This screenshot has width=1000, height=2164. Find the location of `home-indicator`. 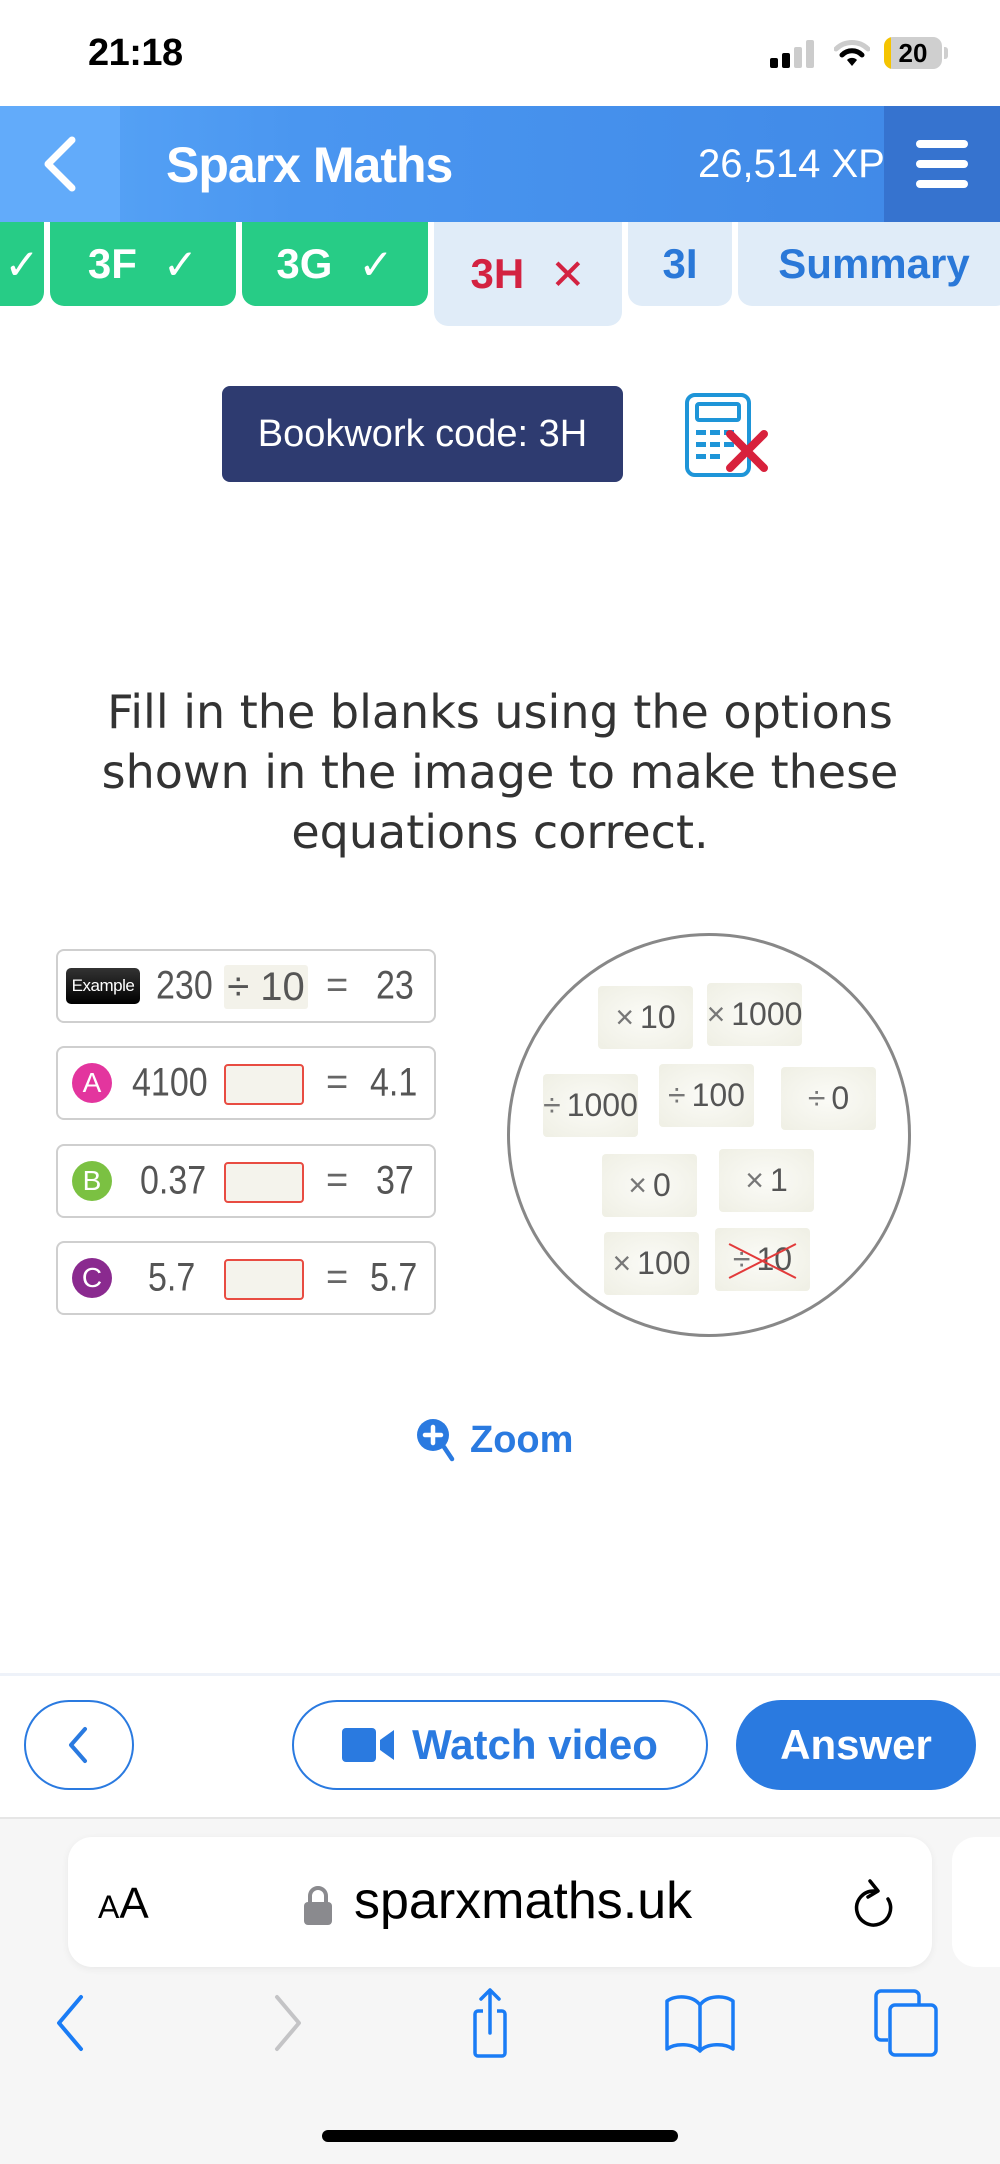

home-indicator is located at coordinates (500, 2136).